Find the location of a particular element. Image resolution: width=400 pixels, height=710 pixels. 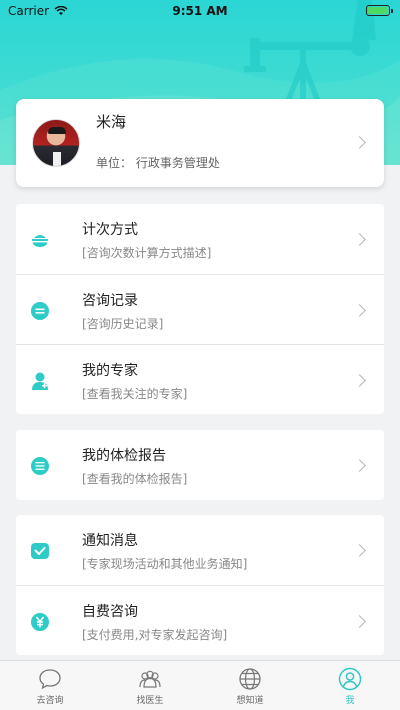

tab-bar: 去咨询 找医生 想知道 我 is located at coordinates (200, 685).